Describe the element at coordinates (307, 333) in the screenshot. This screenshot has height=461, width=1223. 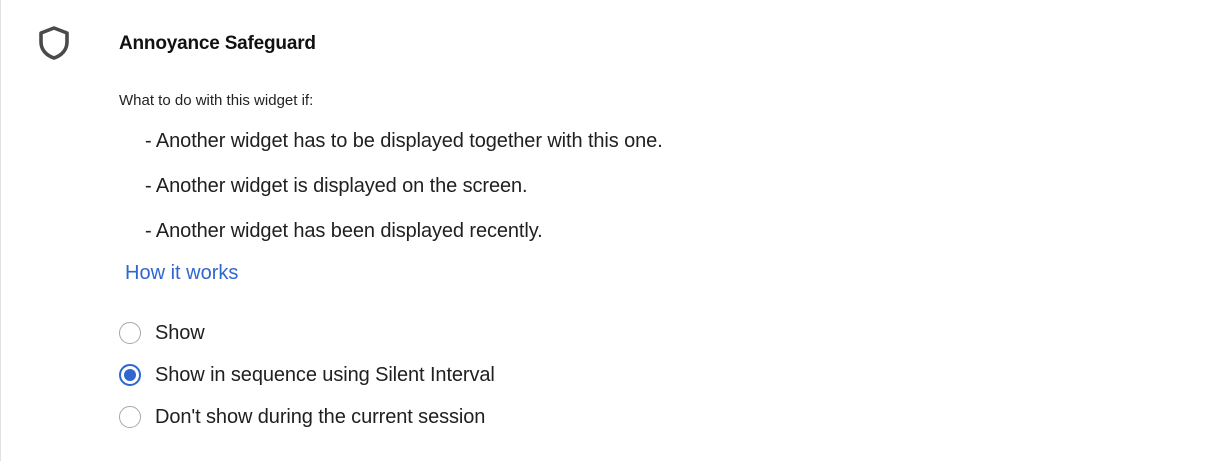
I see `option-show: Show` at that location.